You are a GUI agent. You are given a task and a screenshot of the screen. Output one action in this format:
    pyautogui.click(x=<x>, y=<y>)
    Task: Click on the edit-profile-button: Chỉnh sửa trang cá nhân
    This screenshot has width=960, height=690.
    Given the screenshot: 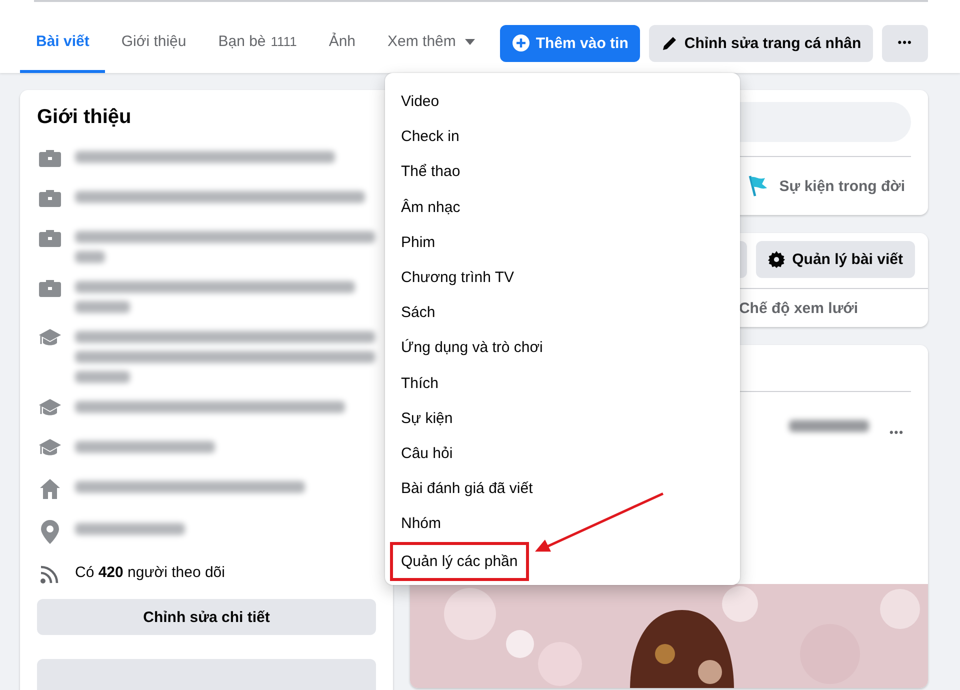 What is the action you would take?
    pyautogui.click(x=761, y=43)
    